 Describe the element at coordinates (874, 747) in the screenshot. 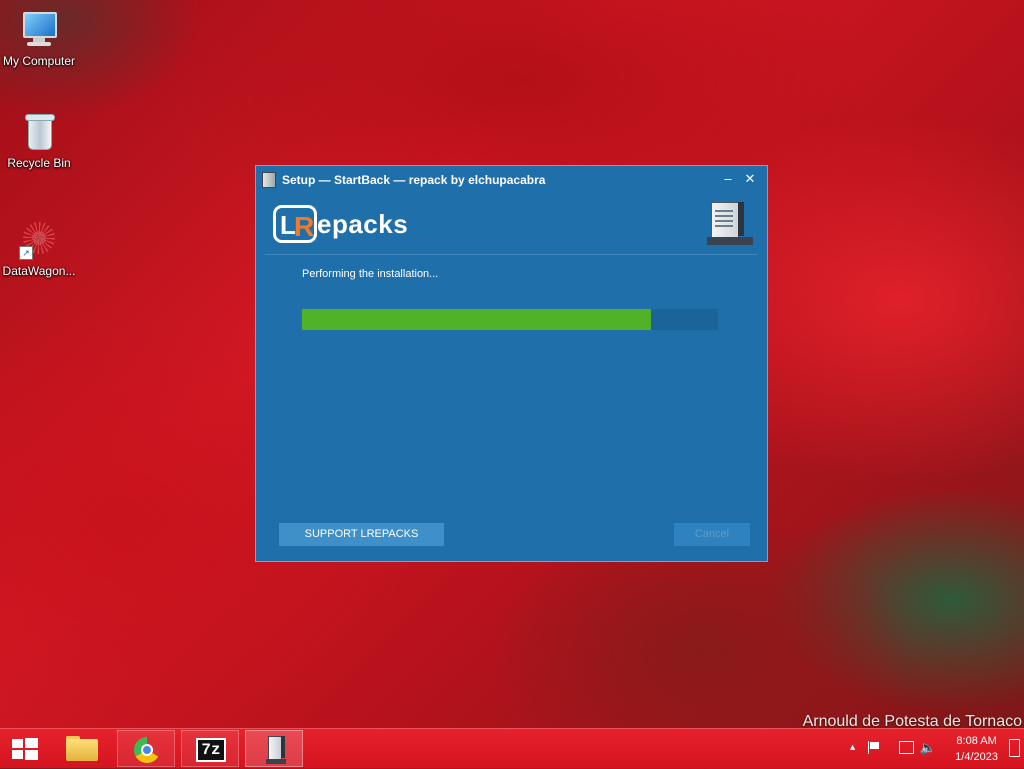

I see `action-center-flag-icon` at that location.